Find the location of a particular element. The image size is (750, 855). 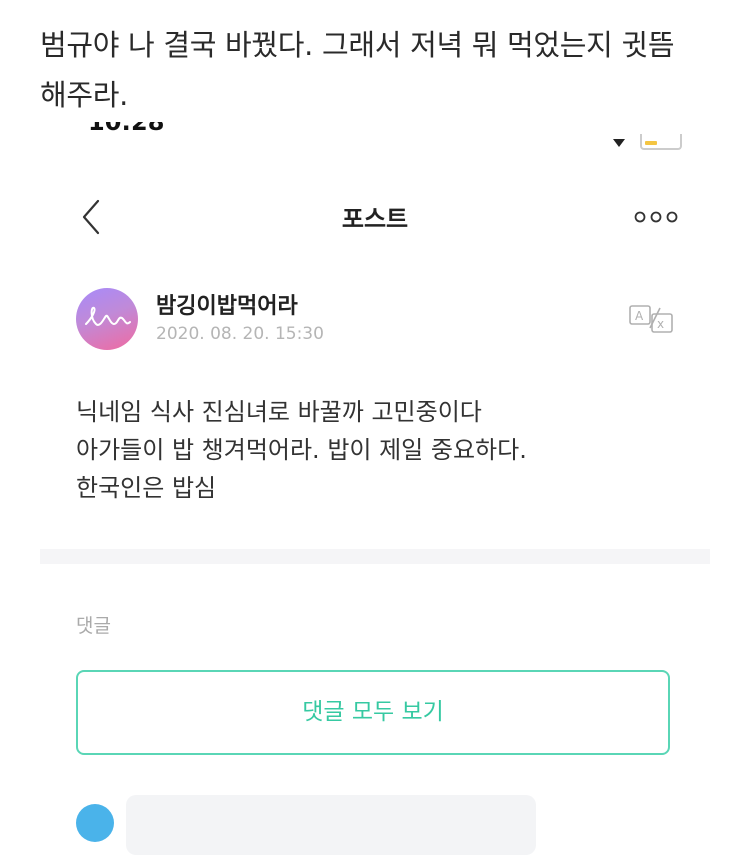

post-line-1: 닉네임 식사 진심녀로 바꿀까 고민중이다 is located at coordinates (279, 412).